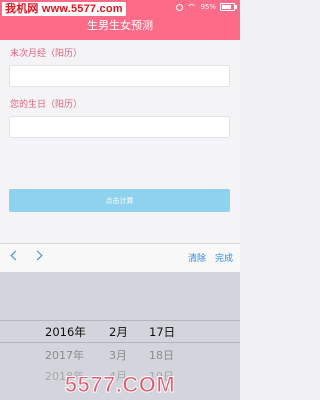 The width and height of the screenshot is (320, 400). I want to click on wifi-icon, so click(192, 7).